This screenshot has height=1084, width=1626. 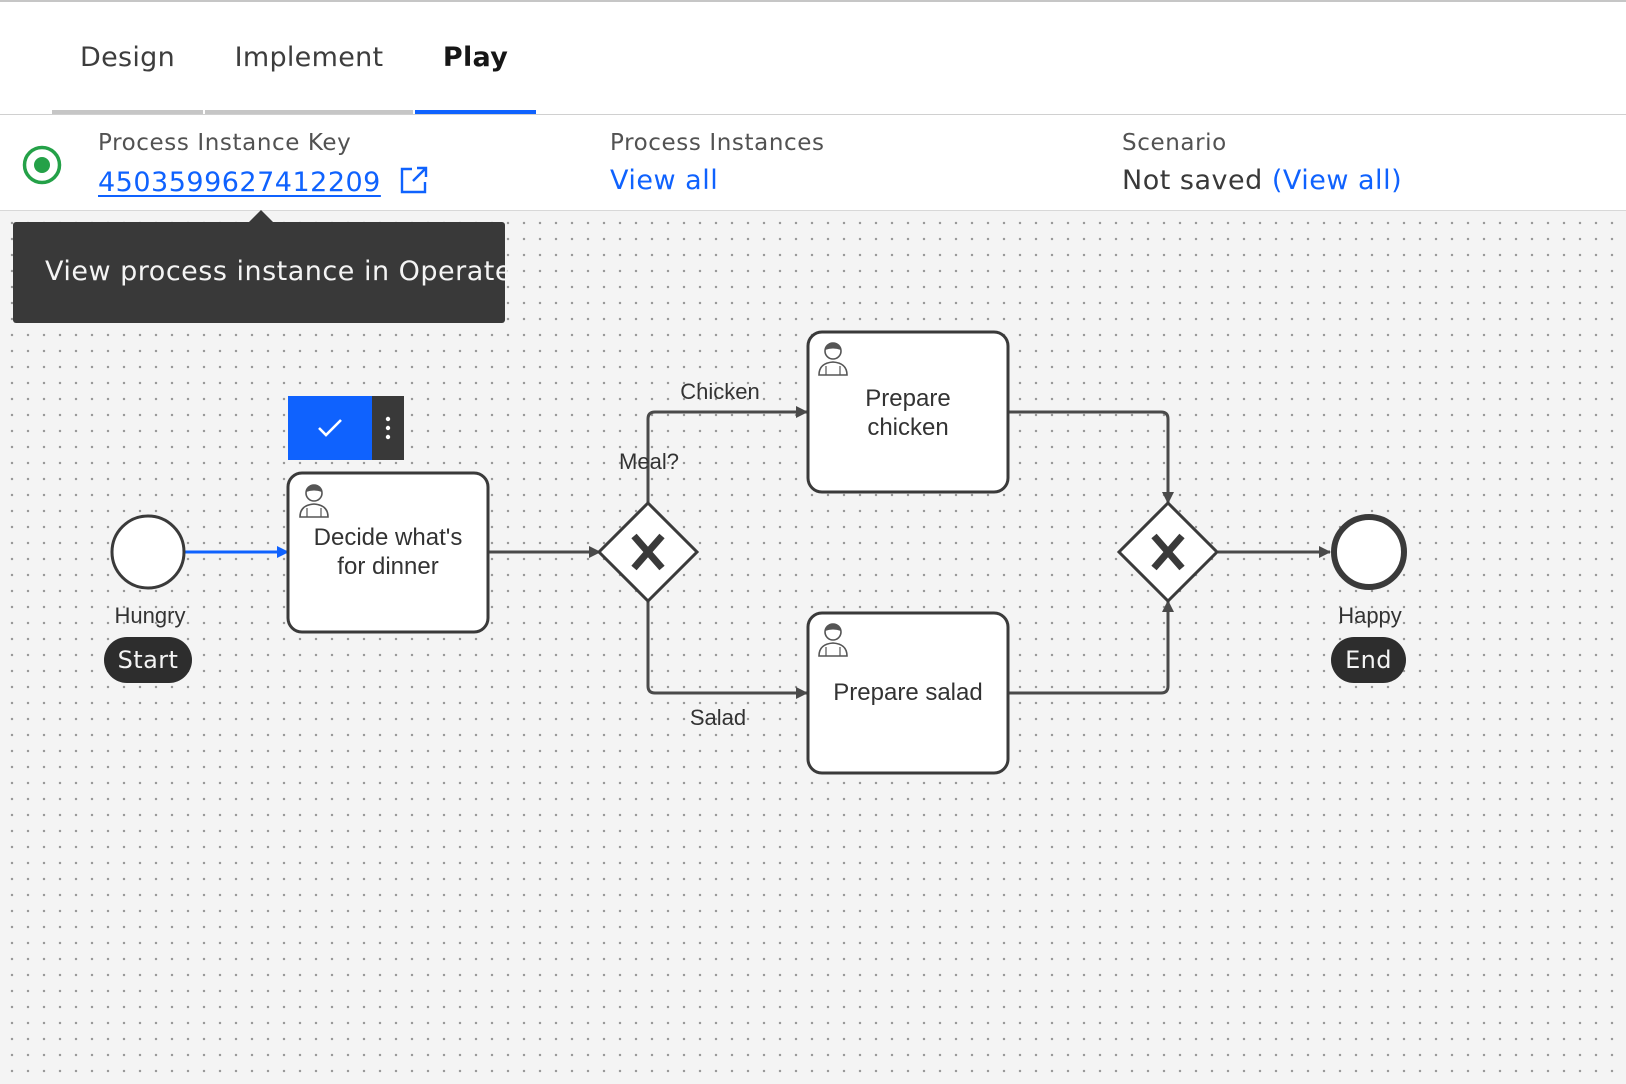 I want to click on task-salad-label: Prepare salad, so click(x=908, y=692).